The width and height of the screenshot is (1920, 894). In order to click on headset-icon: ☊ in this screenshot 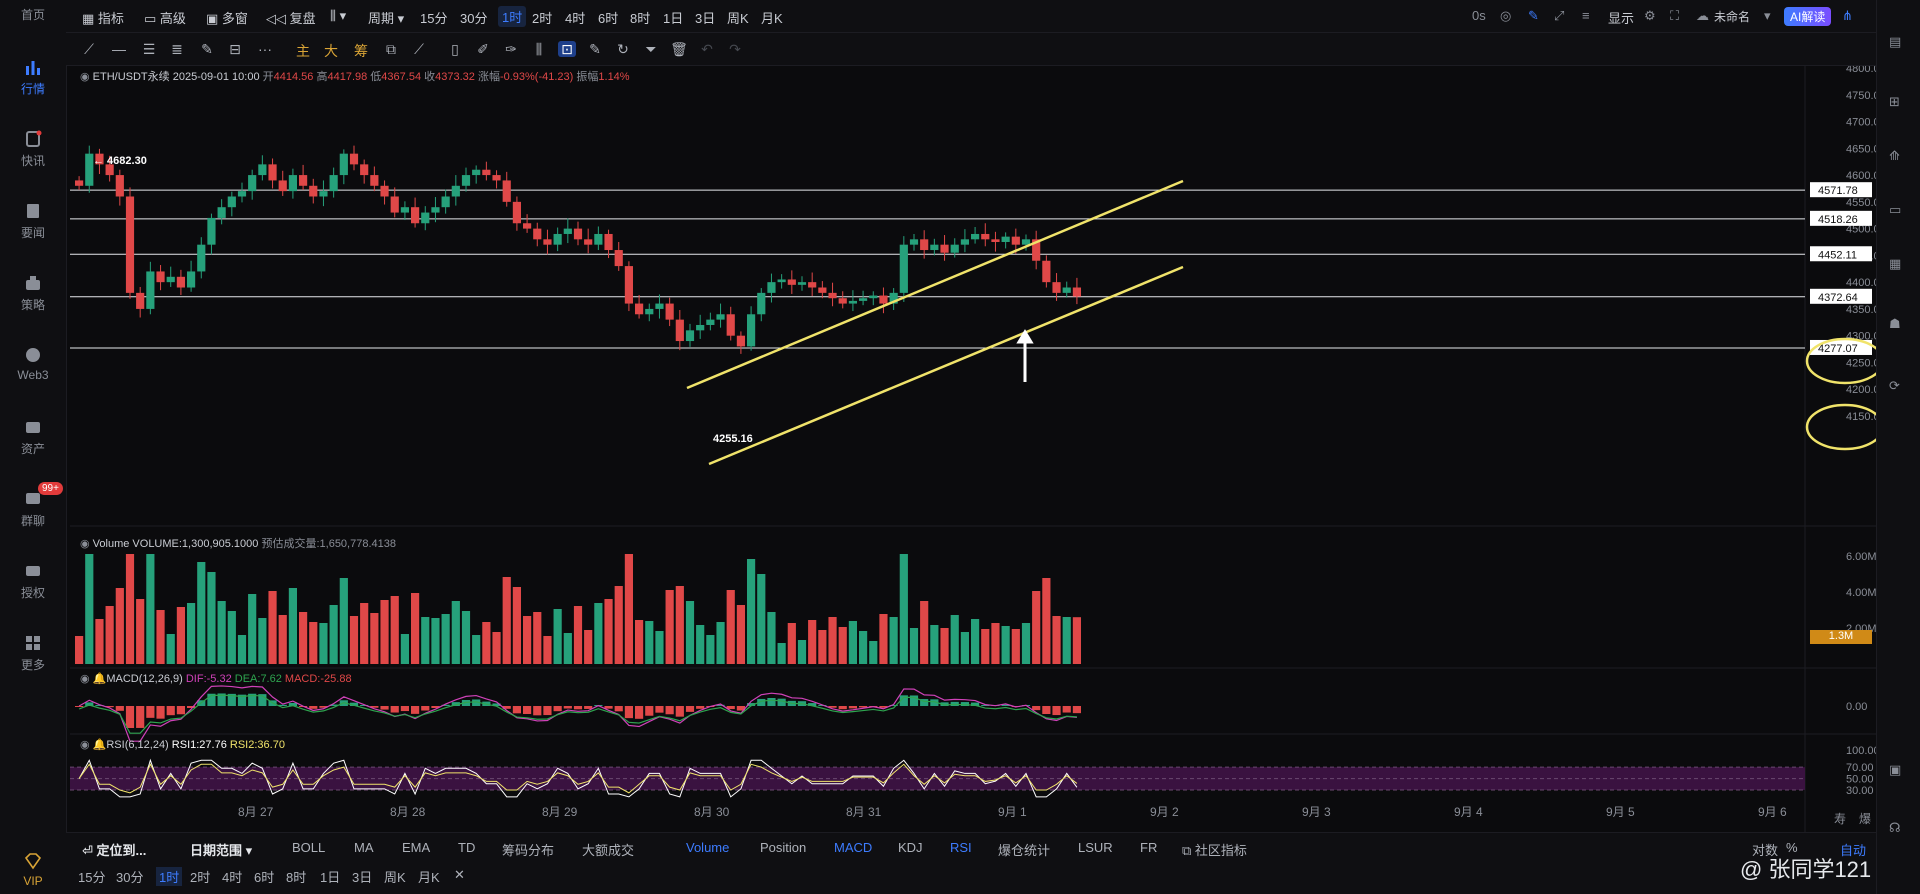, I will do `click(1899, 829)`.